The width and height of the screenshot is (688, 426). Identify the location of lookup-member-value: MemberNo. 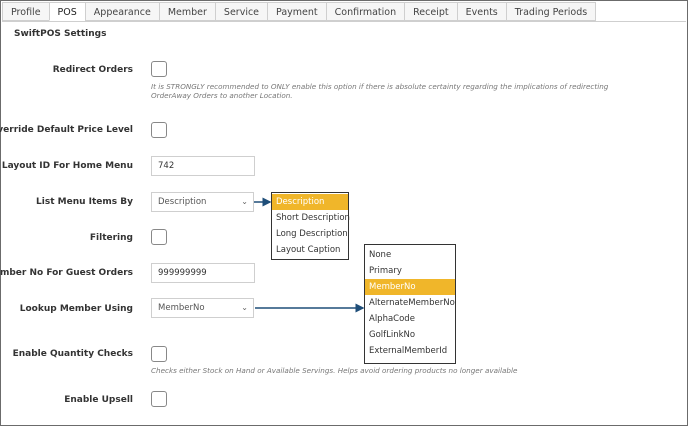
(181, 308).